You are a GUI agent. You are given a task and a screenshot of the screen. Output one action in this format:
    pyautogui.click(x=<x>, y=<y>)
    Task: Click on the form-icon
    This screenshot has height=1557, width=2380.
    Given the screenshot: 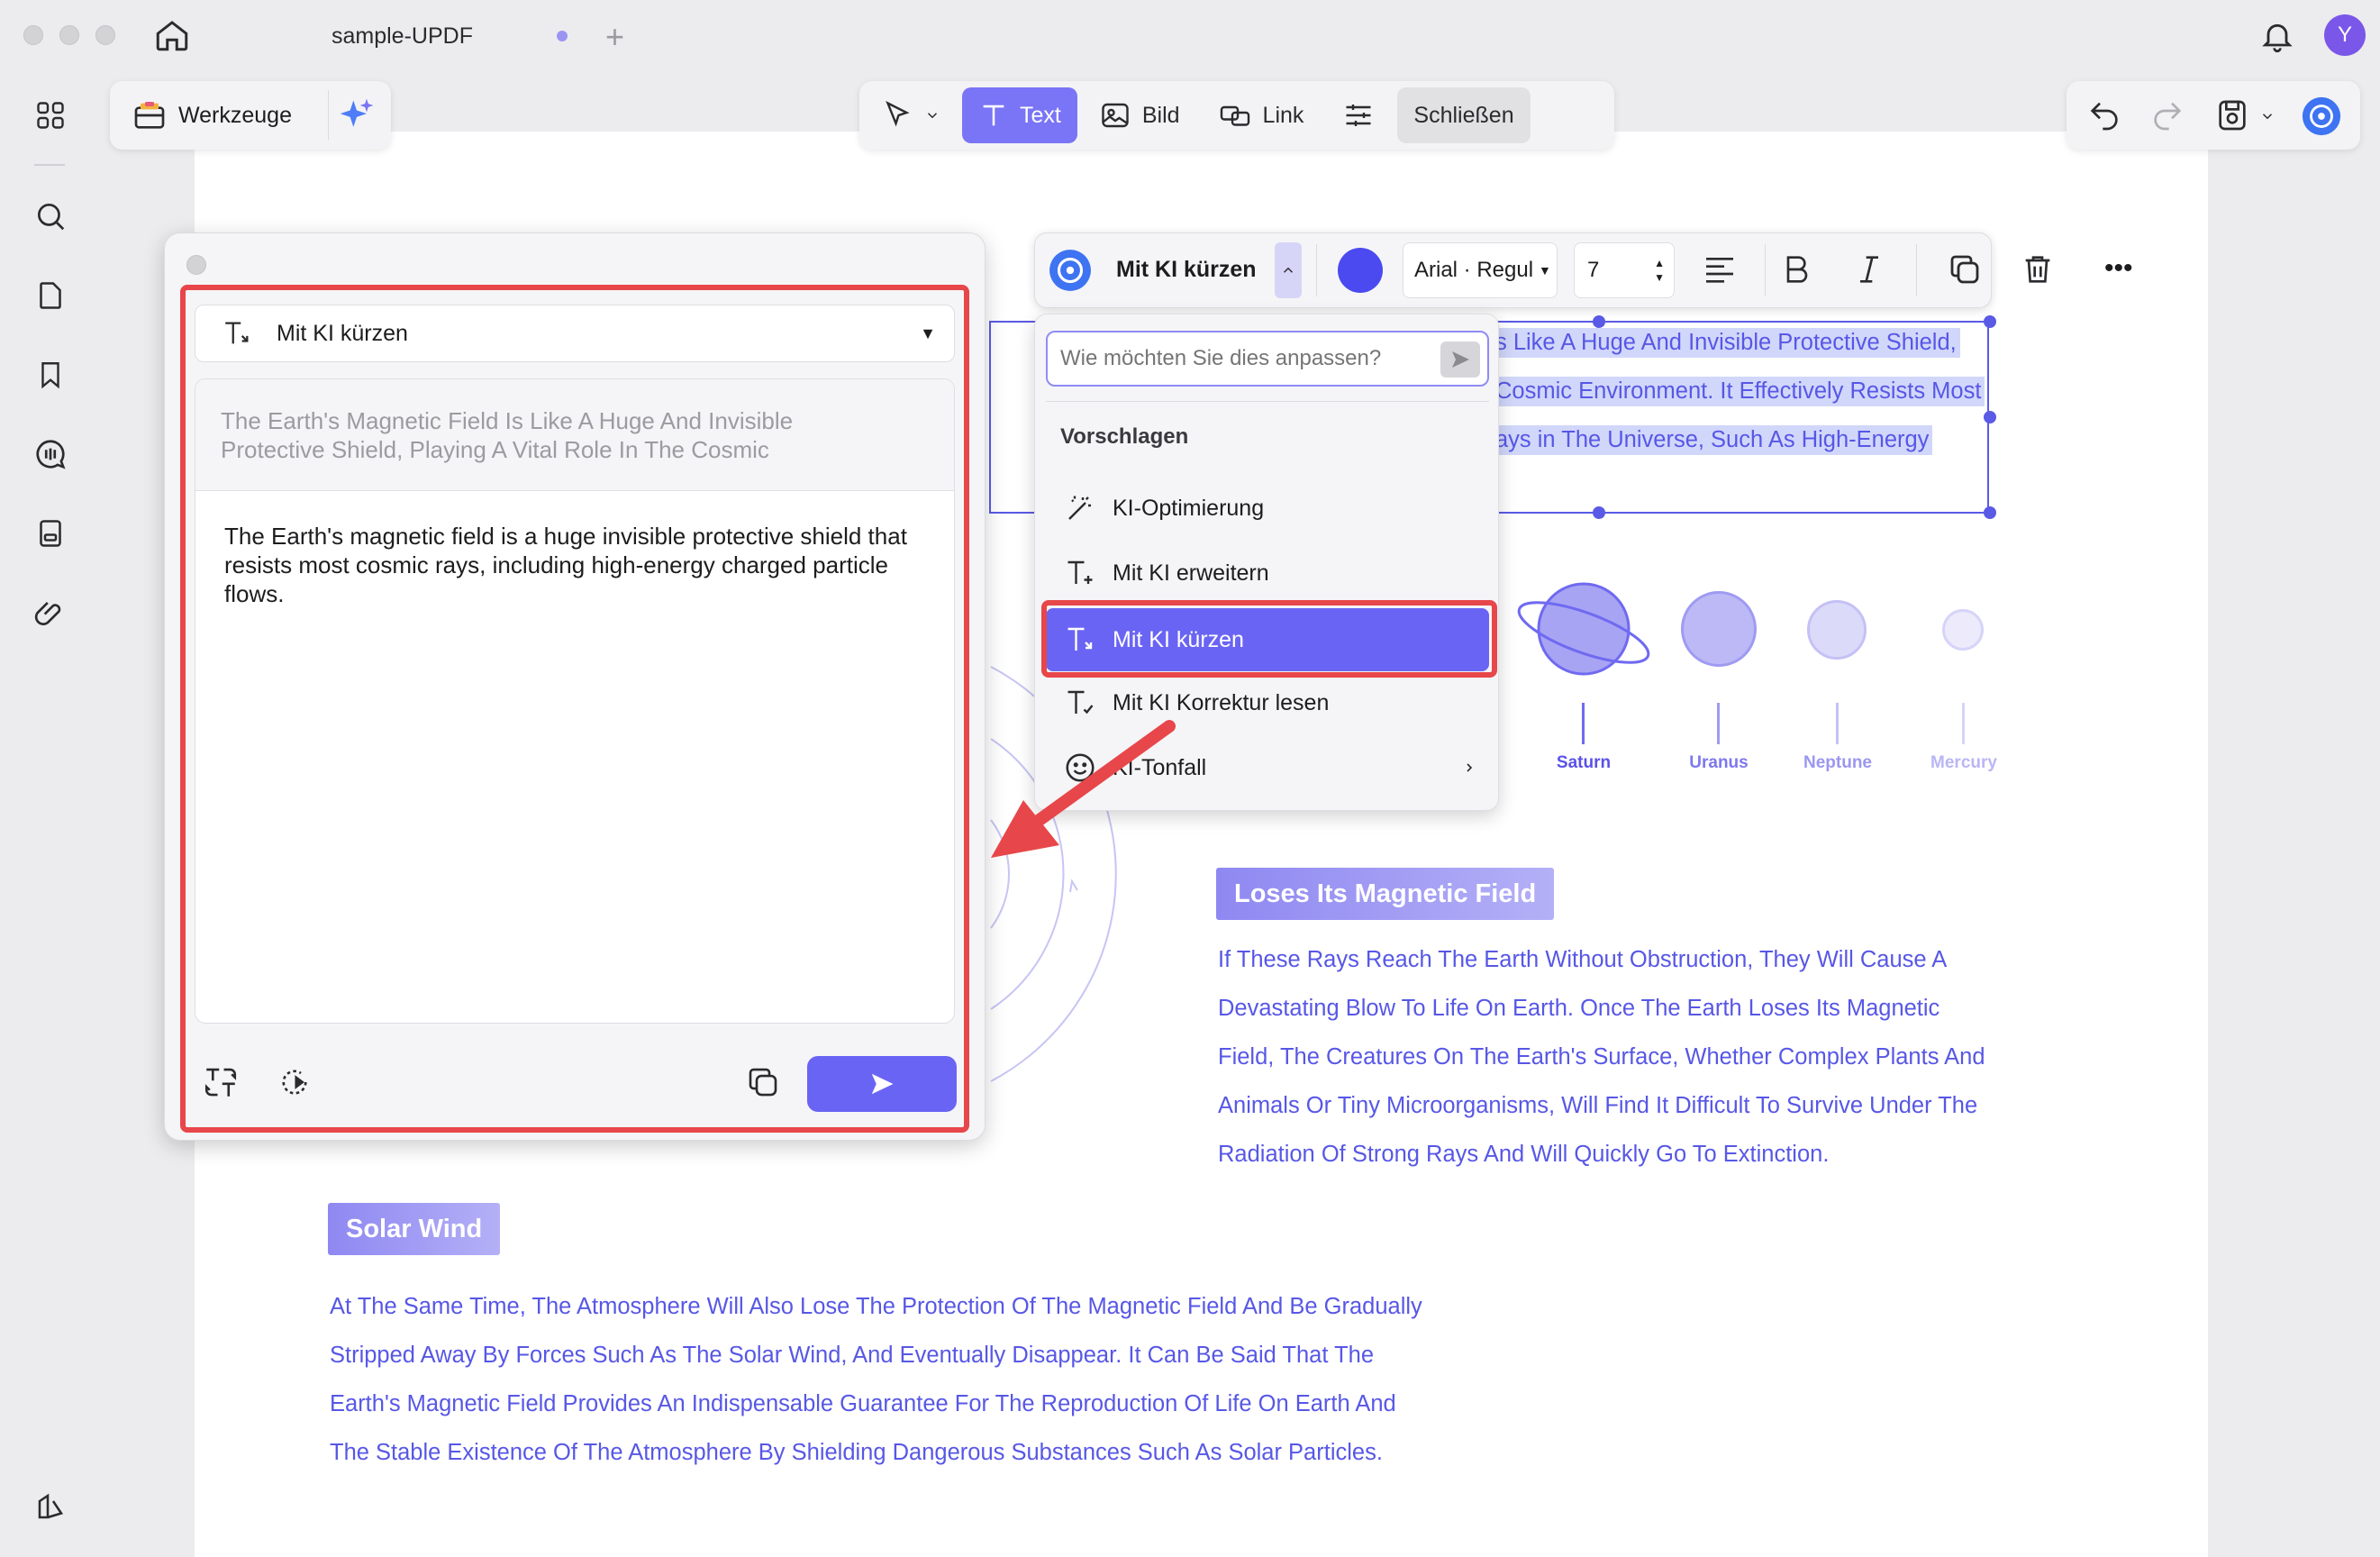 What is the action you would take?
    pyautogui.click(x=51, y=533)
    